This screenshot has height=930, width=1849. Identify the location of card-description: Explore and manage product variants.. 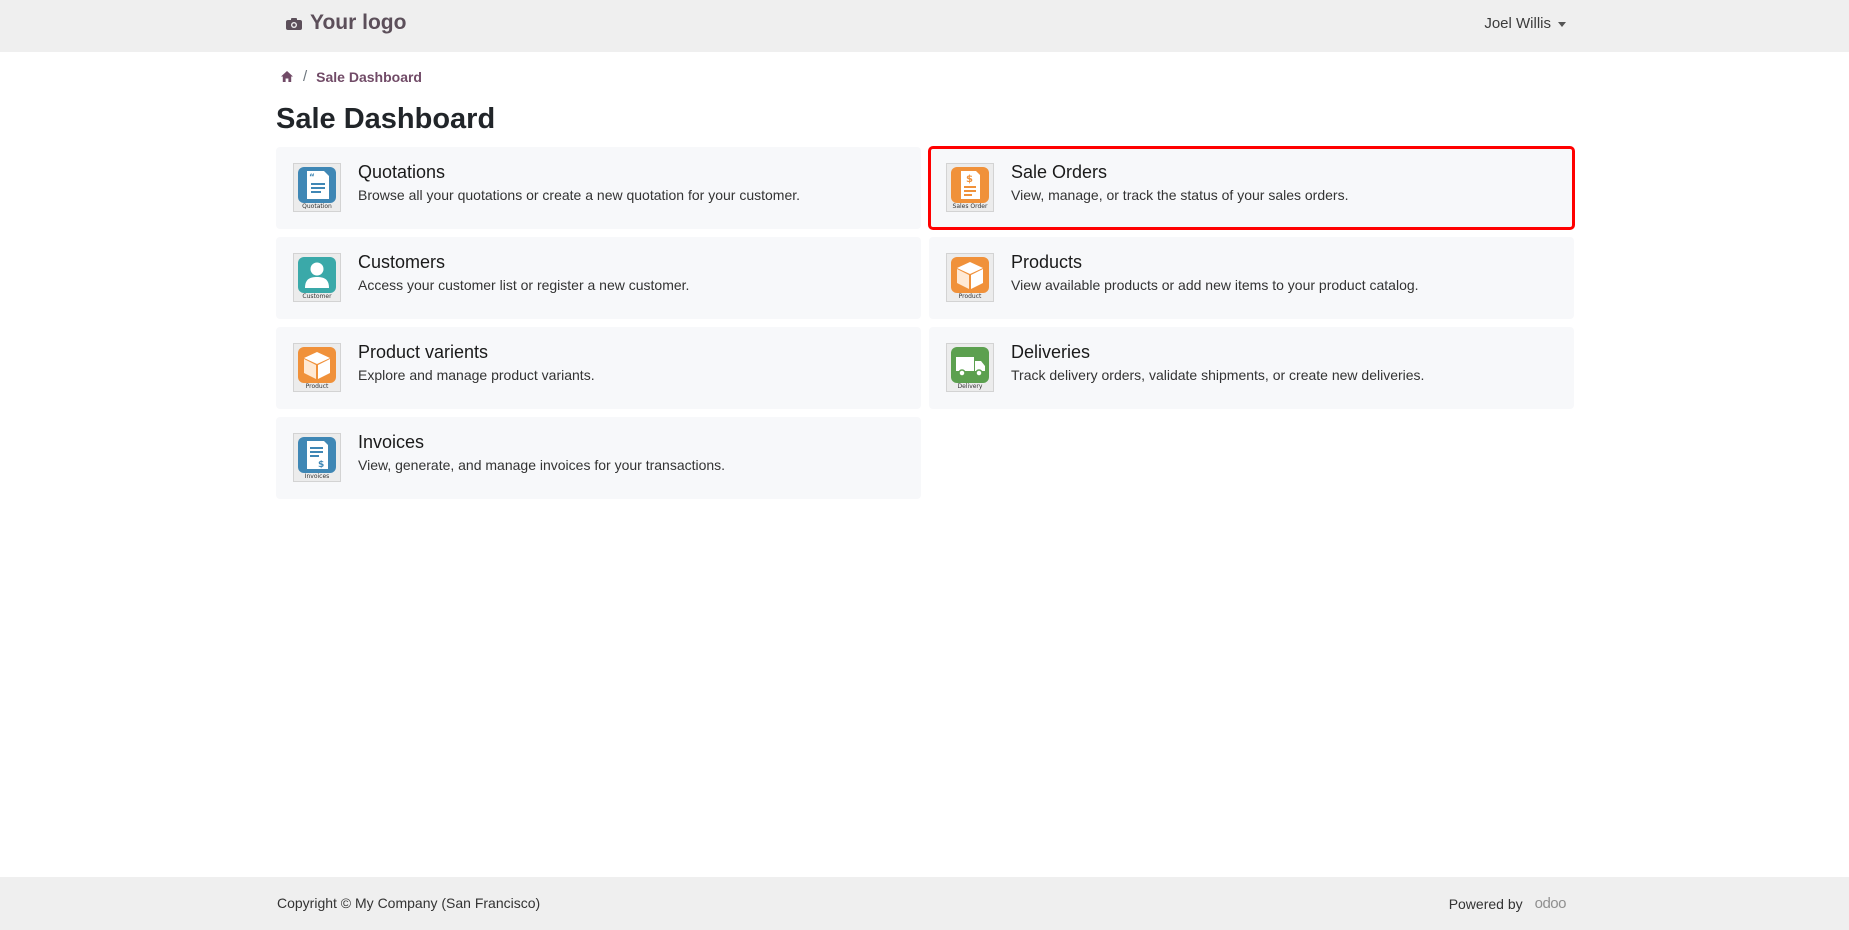
(476, 375).